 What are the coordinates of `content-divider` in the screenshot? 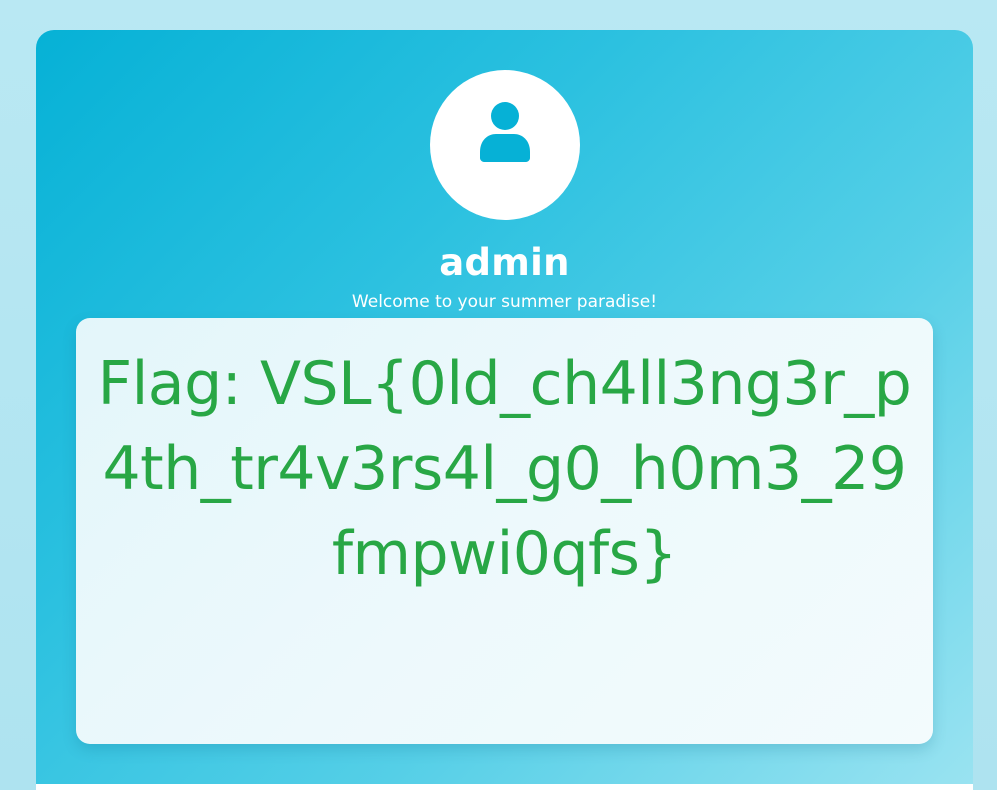 It's located at (504, 787).